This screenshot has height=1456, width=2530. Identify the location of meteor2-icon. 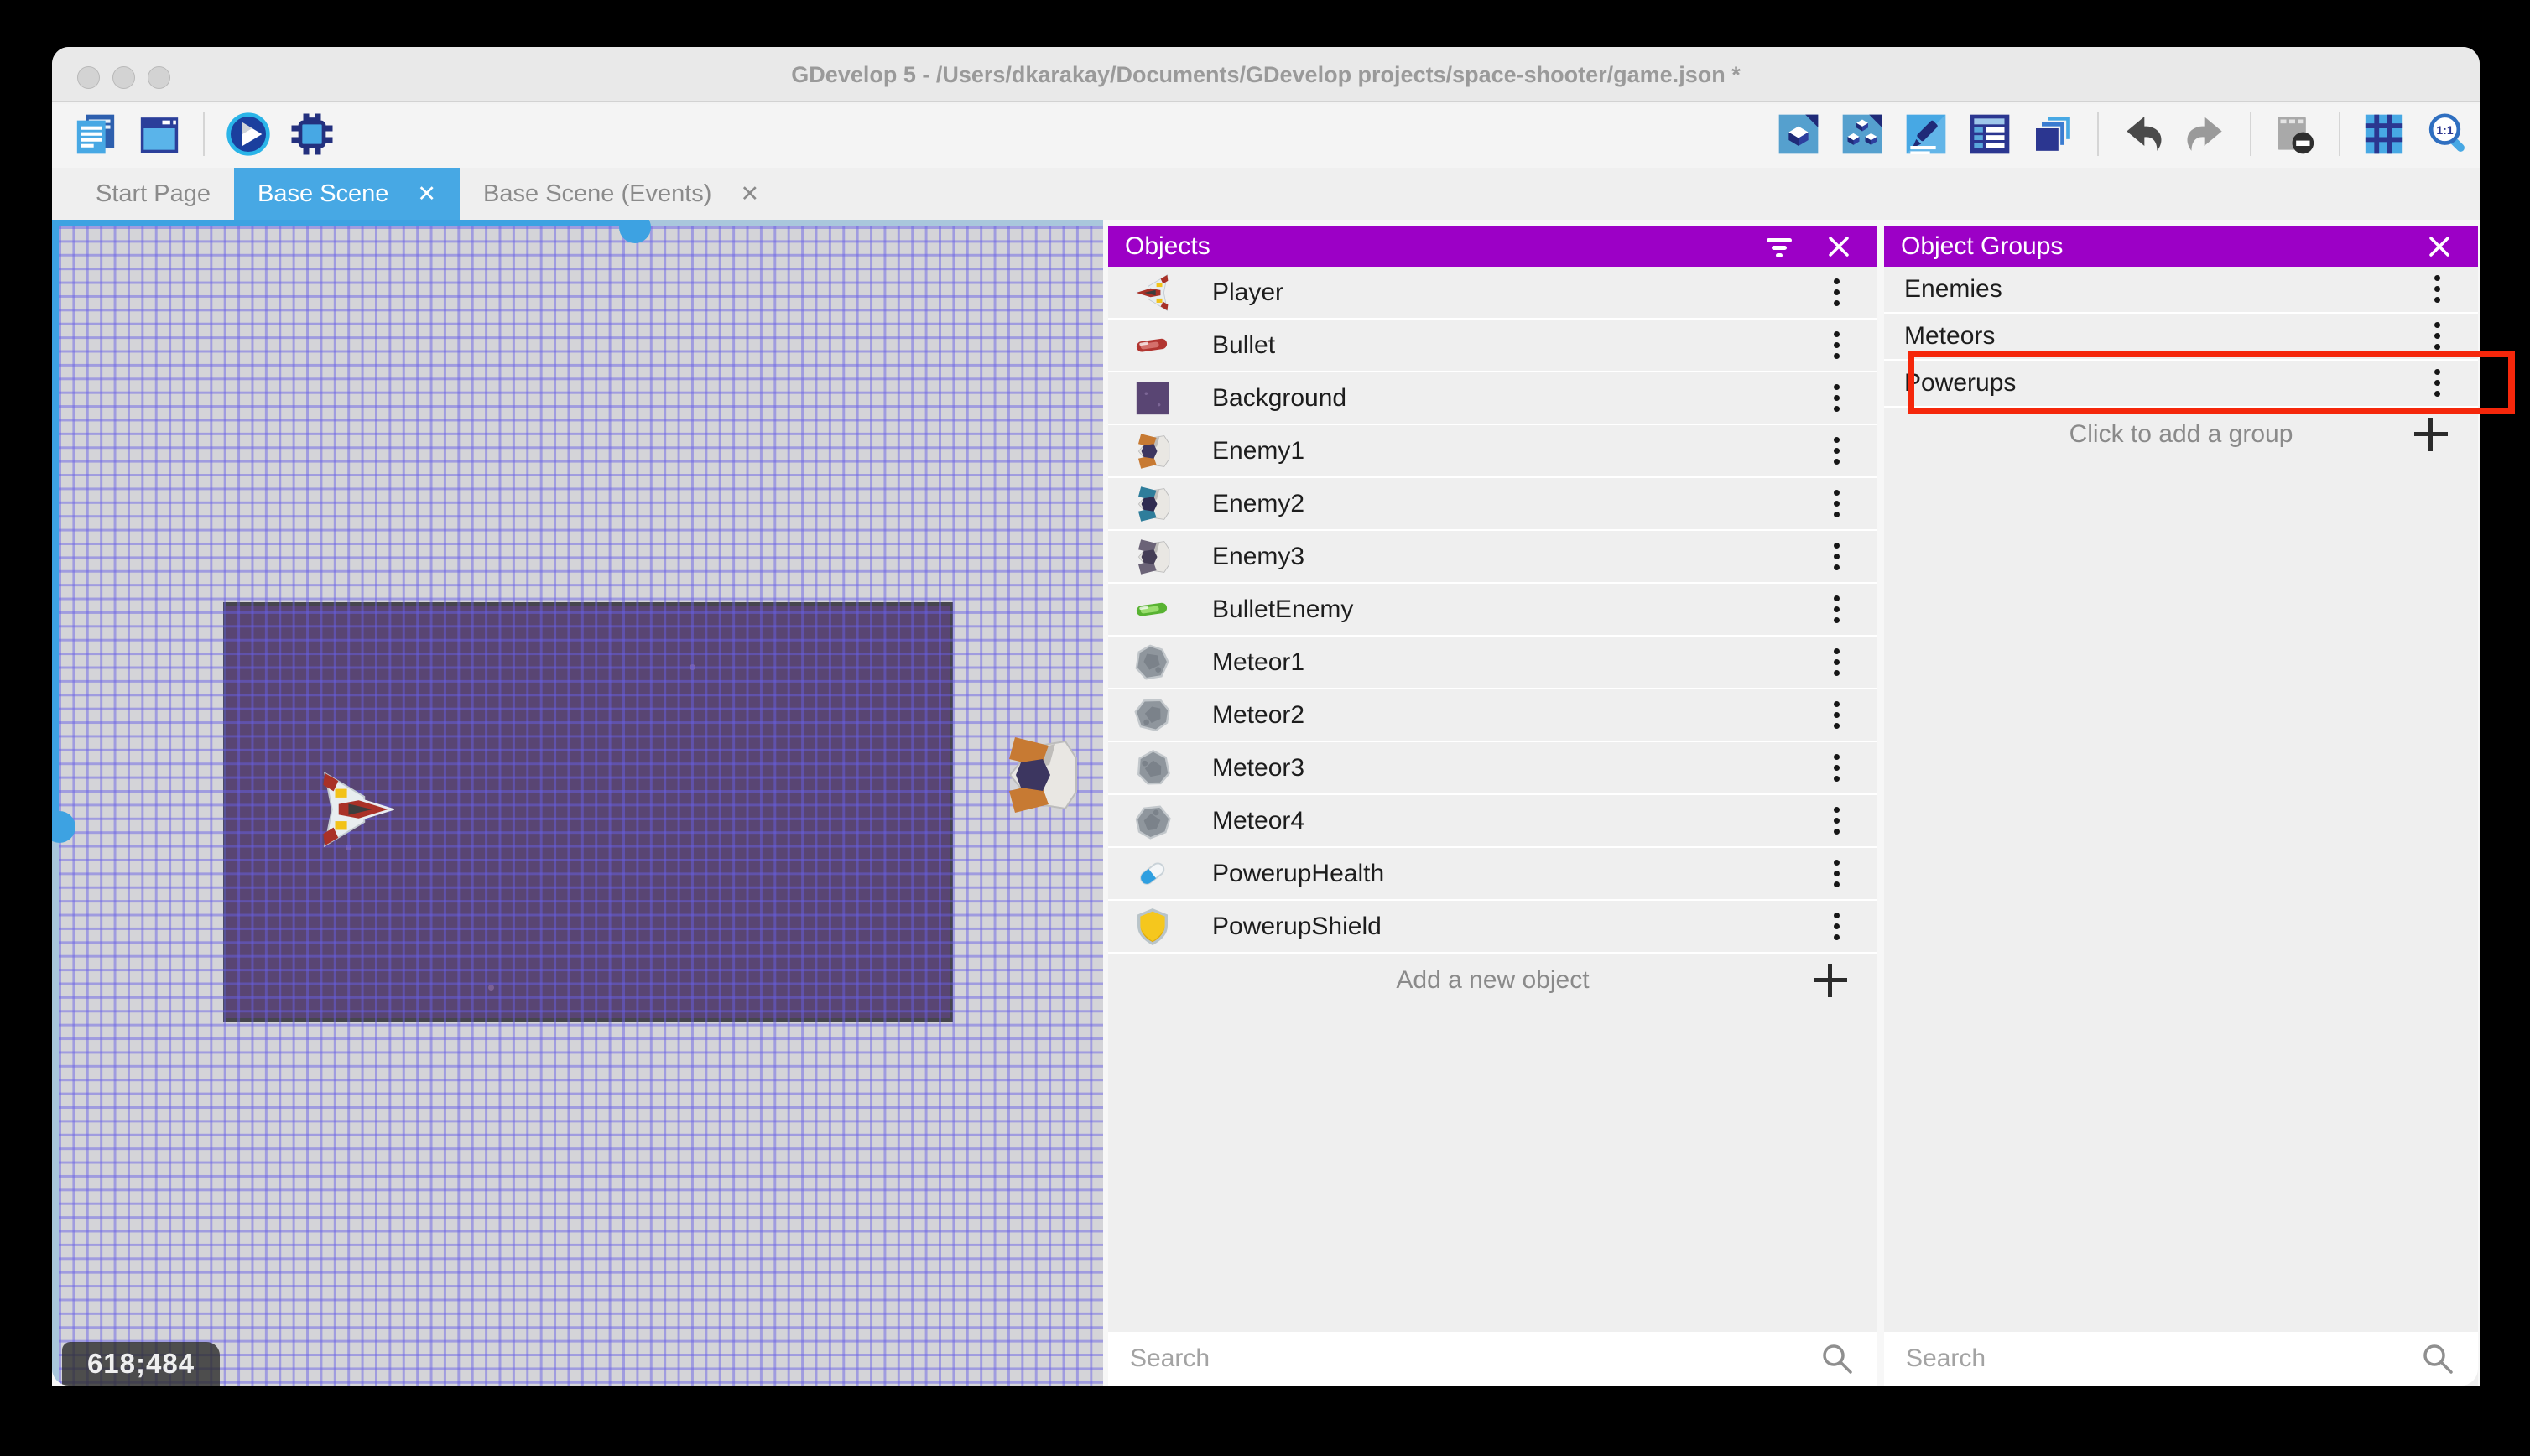
(1152, 715).